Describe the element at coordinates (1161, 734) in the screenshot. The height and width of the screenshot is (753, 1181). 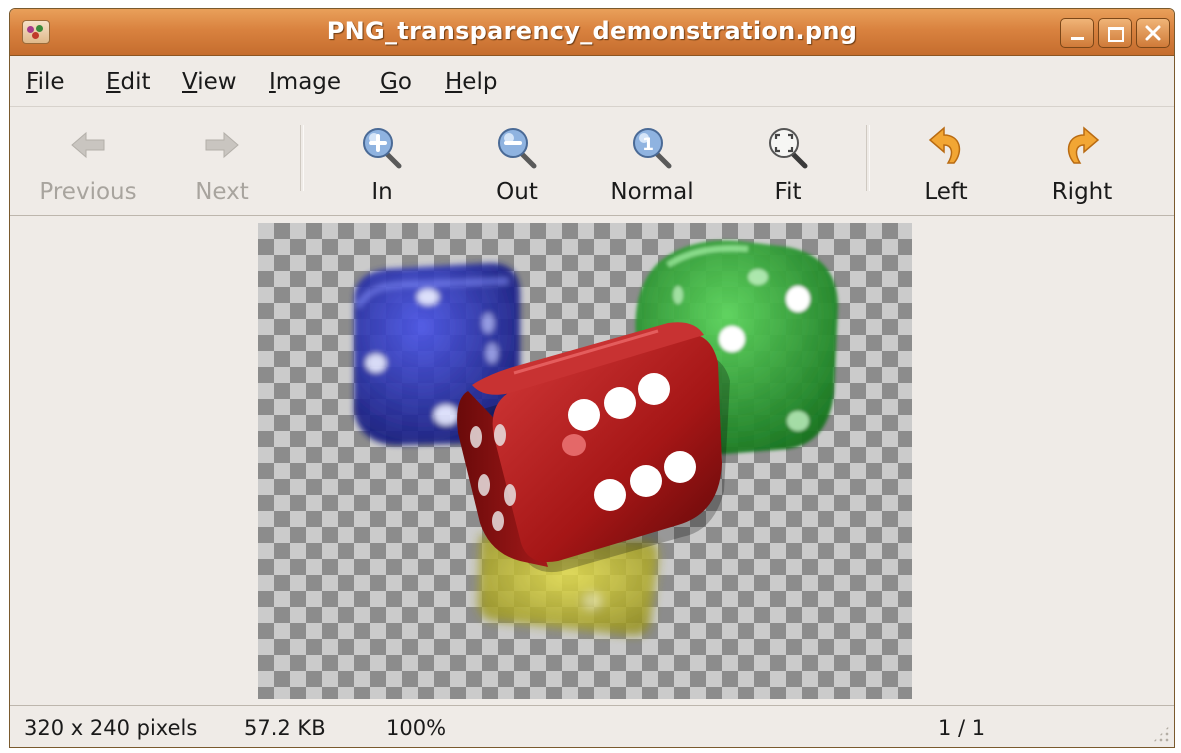
I see `resize-grip` at that location.